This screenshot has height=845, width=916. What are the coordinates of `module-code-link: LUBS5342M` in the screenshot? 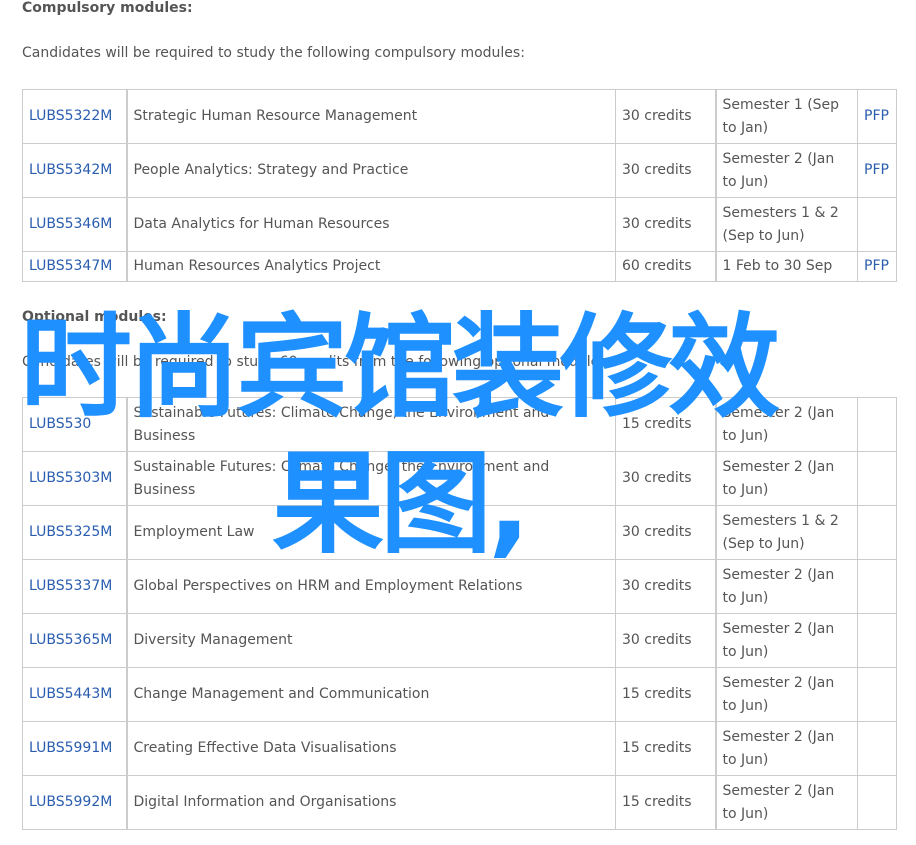 It's located at (70, 170).